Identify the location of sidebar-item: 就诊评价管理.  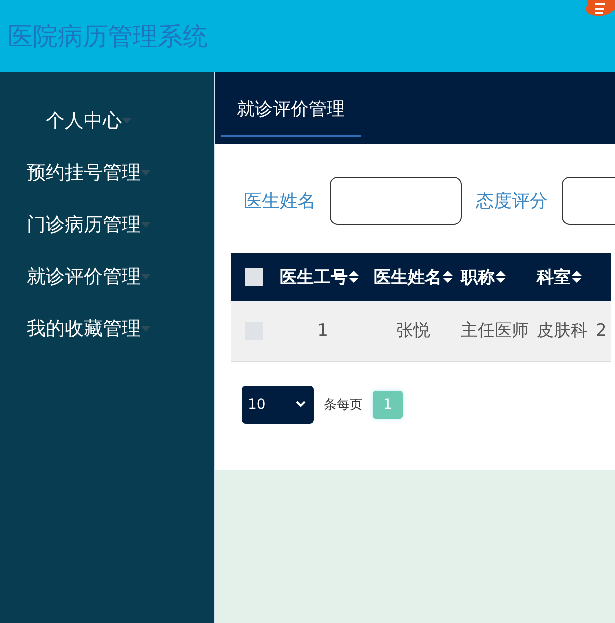
(107, 277).